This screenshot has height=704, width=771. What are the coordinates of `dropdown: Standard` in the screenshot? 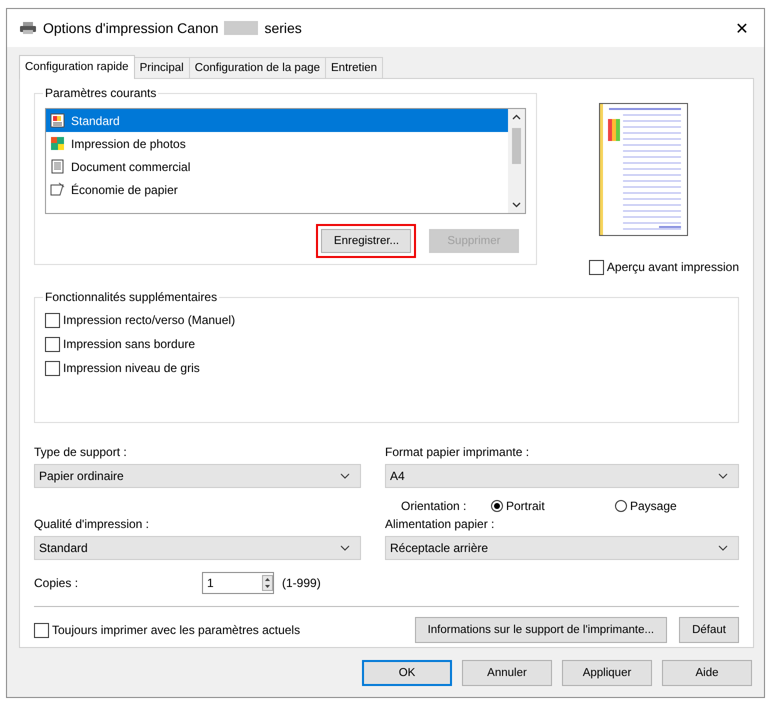 It's located at (197, 548).